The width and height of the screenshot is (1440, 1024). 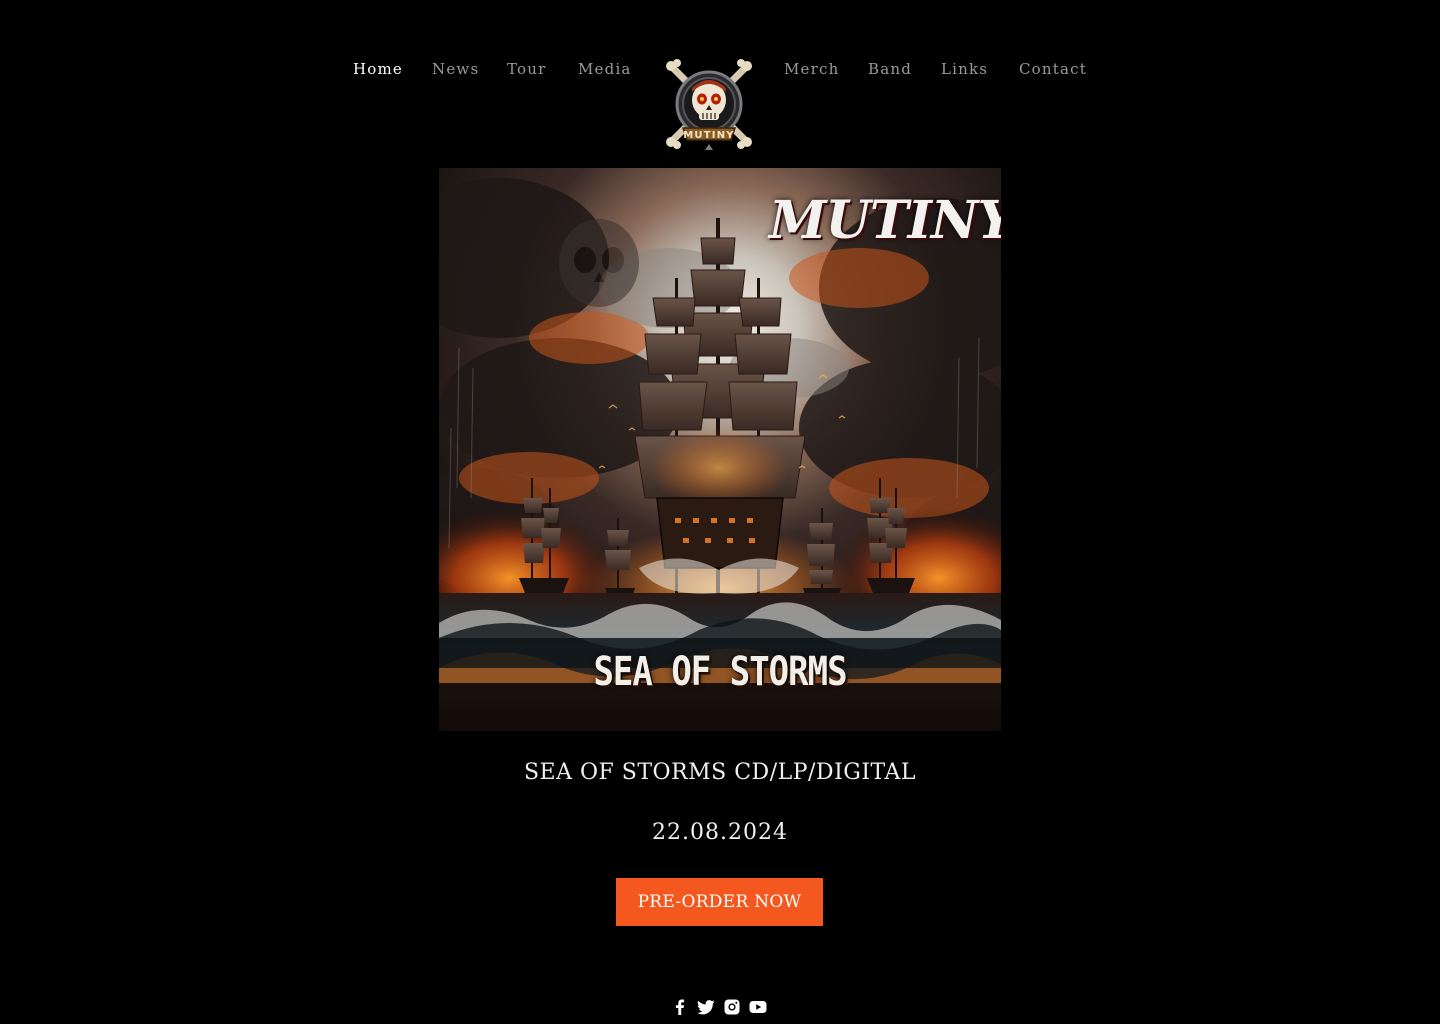 What do you see at coordinates (720, 1007) in the screenshot?
I see `social-links` at bounding box center [720, 1007].